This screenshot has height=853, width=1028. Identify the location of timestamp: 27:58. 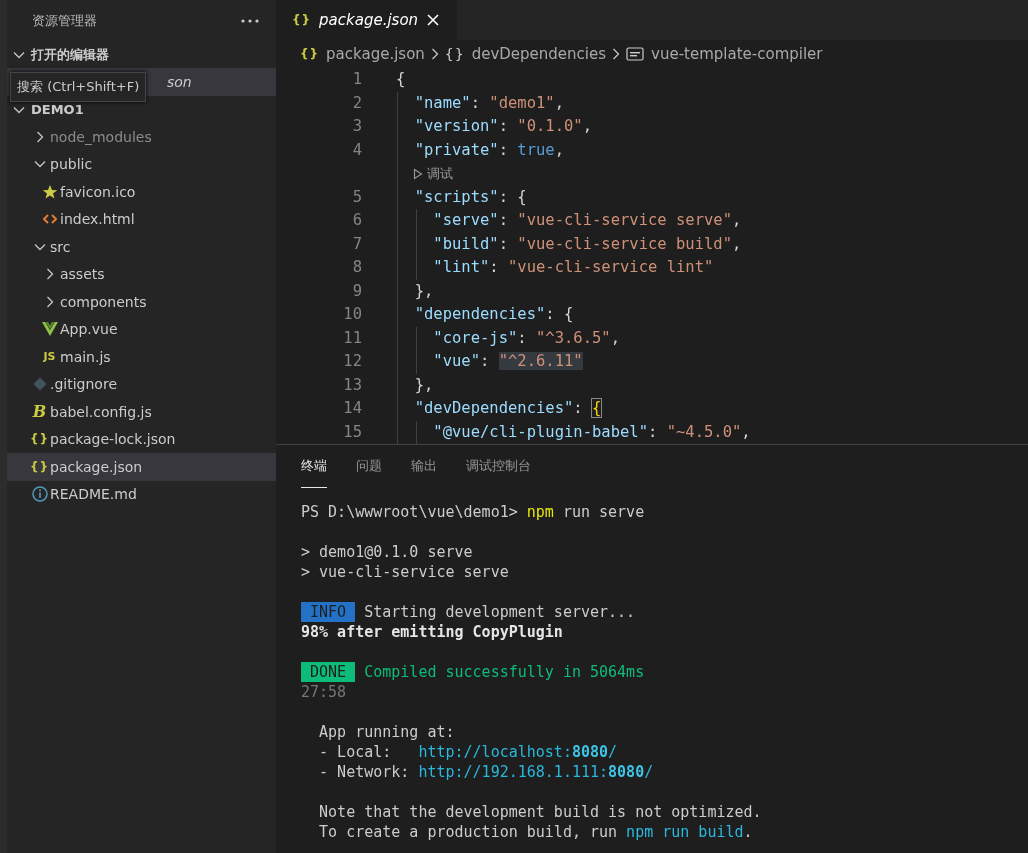
(324, 692).